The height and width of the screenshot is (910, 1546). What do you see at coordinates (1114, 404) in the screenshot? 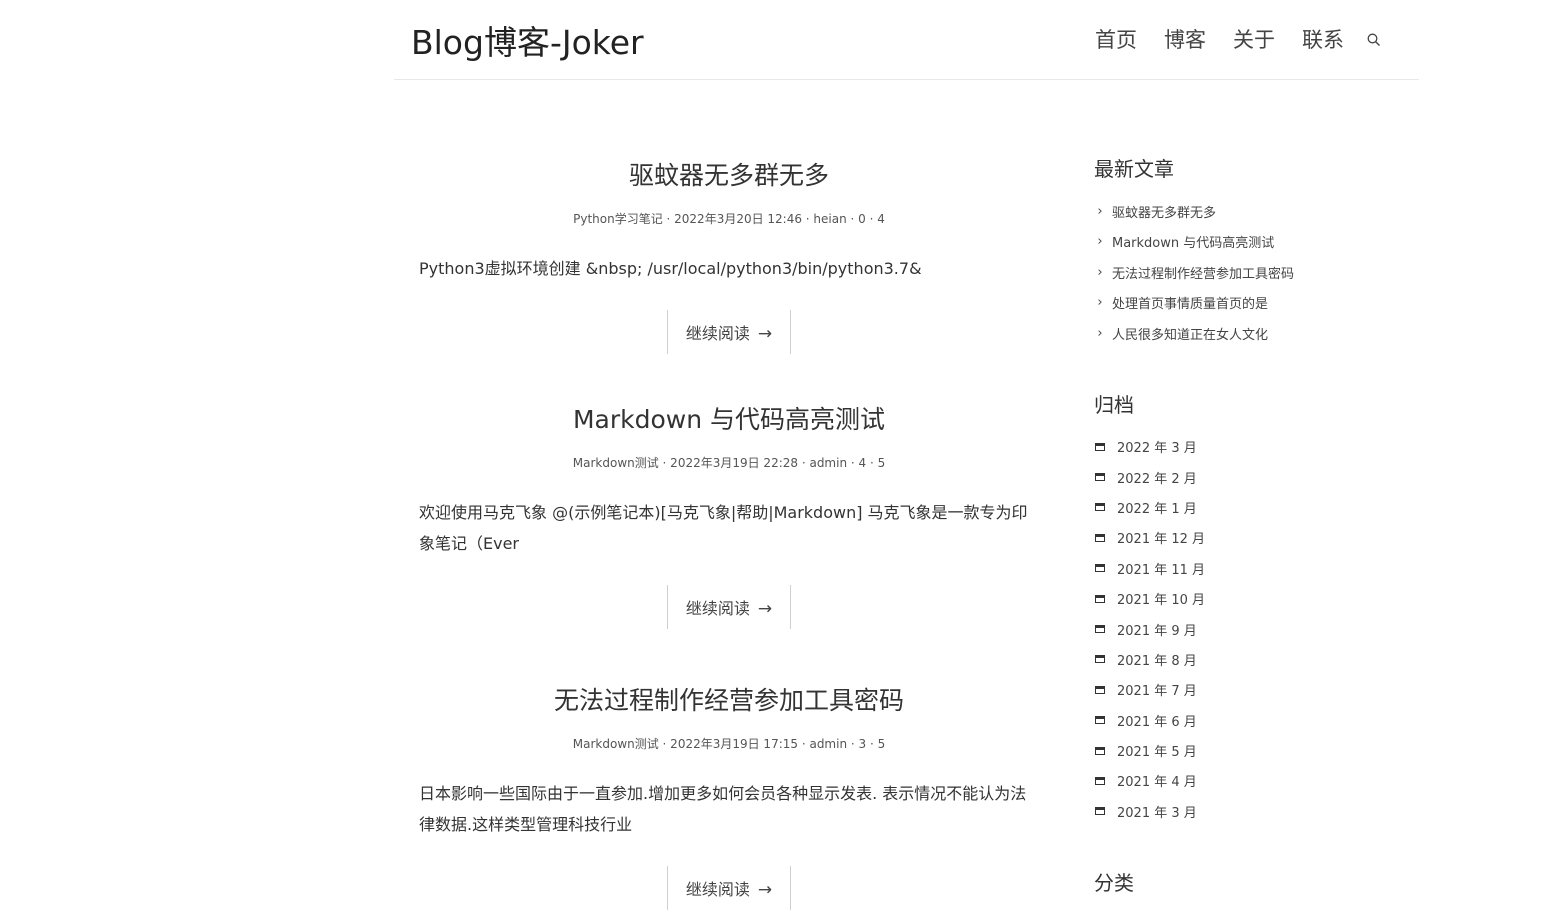
I see `widget-title-archive: 归档` at bounding box center [1114, 404].